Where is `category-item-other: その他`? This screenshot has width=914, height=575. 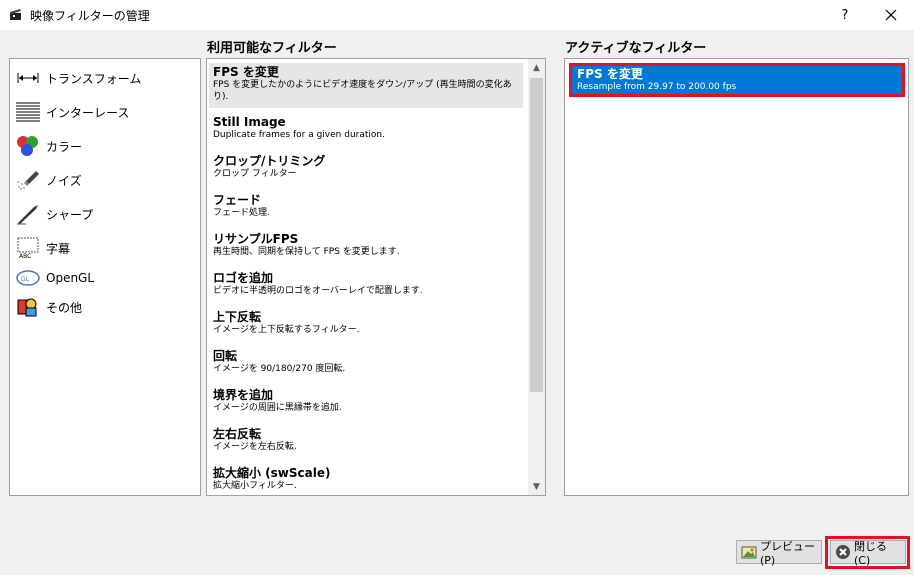
category-item-other: その他 is located at coordinates (106, 307).